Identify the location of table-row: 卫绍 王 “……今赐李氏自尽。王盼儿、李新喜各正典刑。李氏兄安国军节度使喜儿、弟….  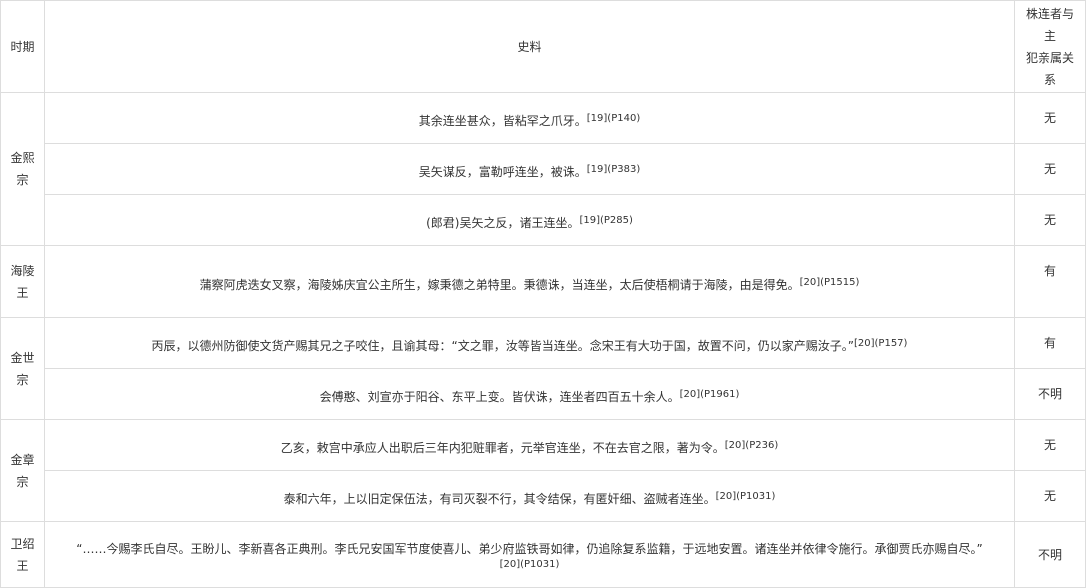
(543, 554).